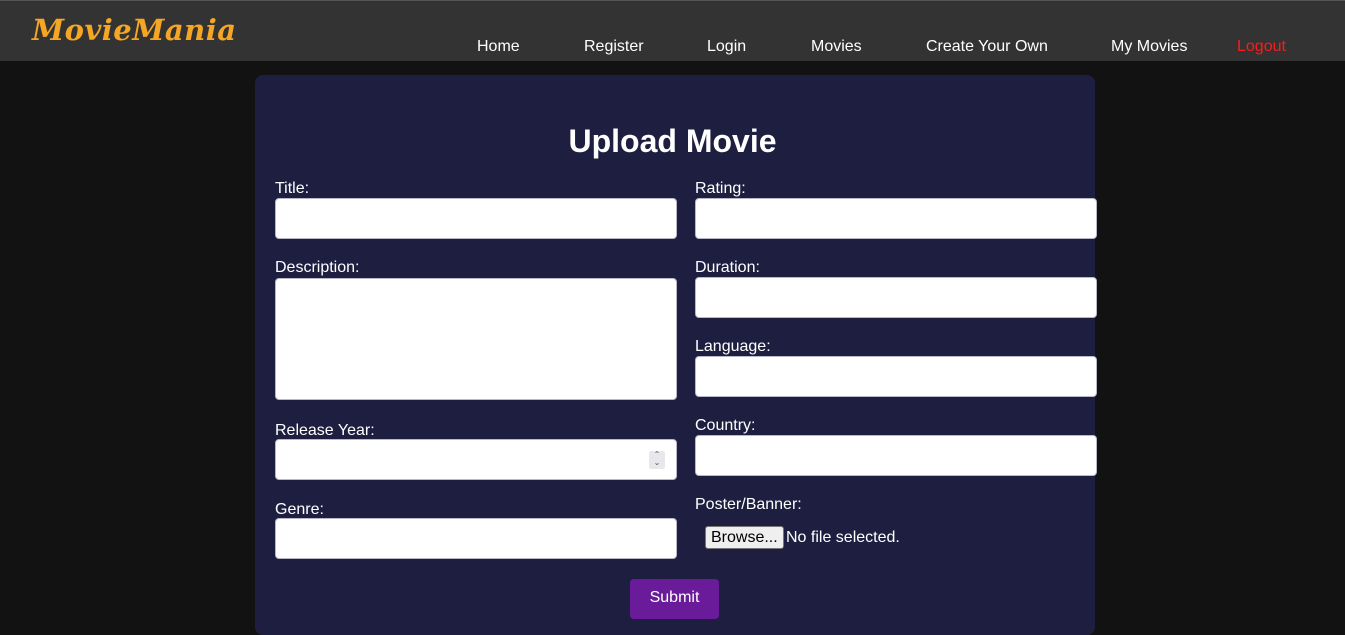  Describe the element at coordinates (674, 599) in the screenshot. I see `submit-button: Submit` at that location.